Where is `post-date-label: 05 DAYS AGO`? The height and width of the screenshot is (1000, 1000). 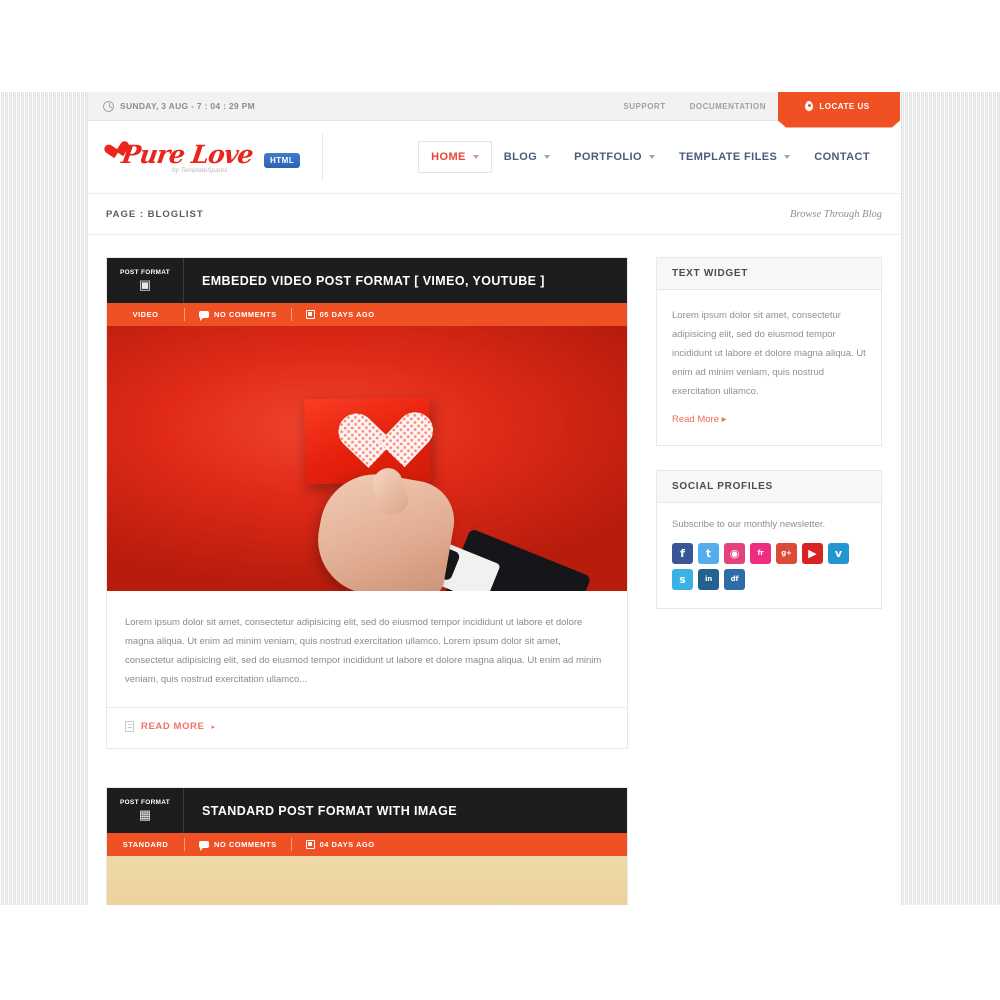
post-date-label: 05 DAYS AGO is located at coordinates (347, 314).